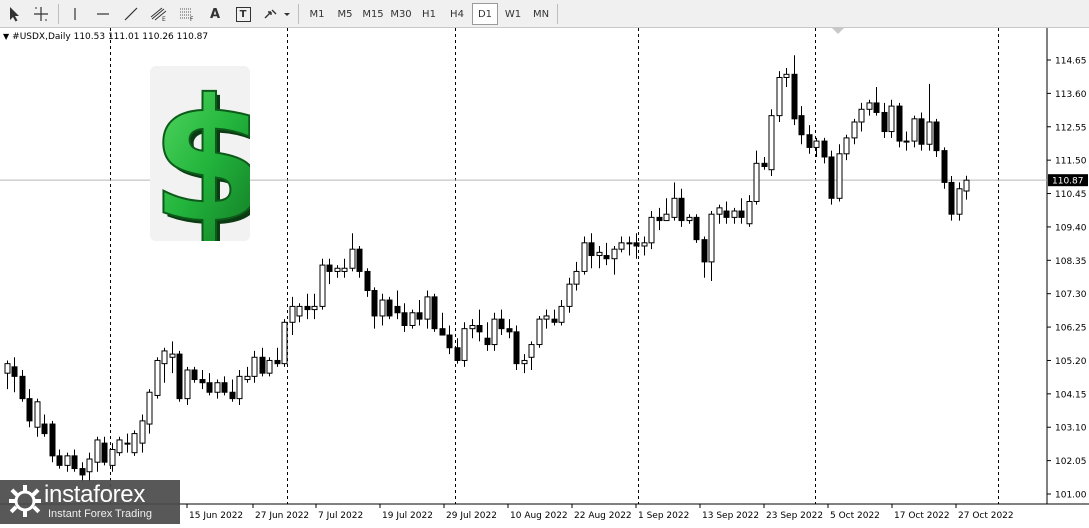 The height and width of the screenshot is (528, 1089). What do you see at coordinates (663, 516) in the screenshot?
I see `x-tick-label: 1 Sep 2022` at bounding box center [663, 516].